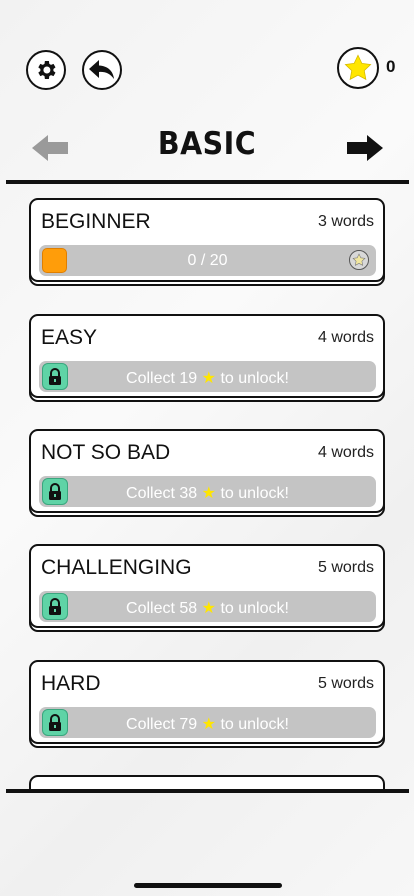 Image resolution: width=414 pixels, height=896 pixels. I want to click on progress-text: 0 / 20, so click(207, 260).